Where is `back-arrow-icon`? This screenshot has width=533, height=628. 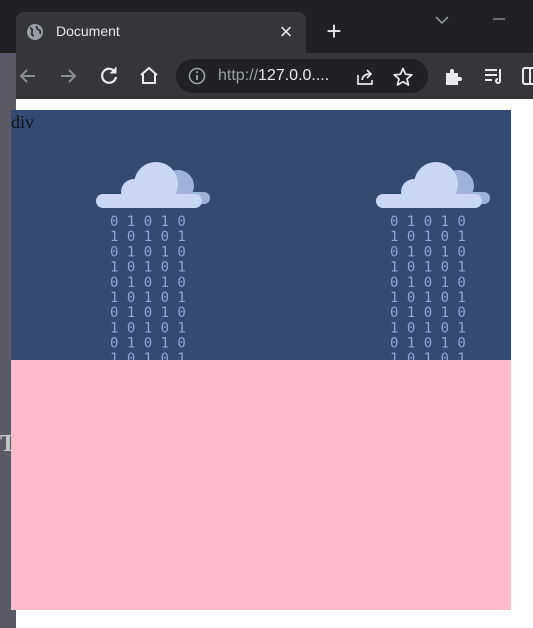 back-arrow-icon is located at coordinates (28, 76).